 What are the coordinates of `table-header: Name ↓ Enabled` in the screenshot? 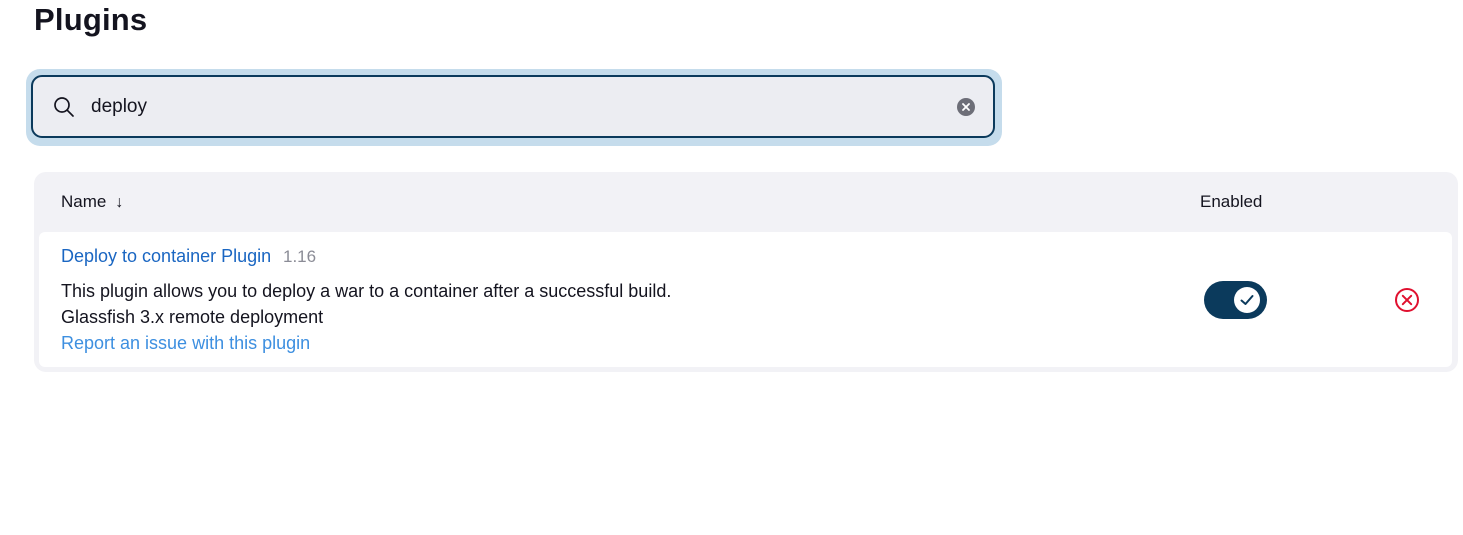 It's located at (746, 202).